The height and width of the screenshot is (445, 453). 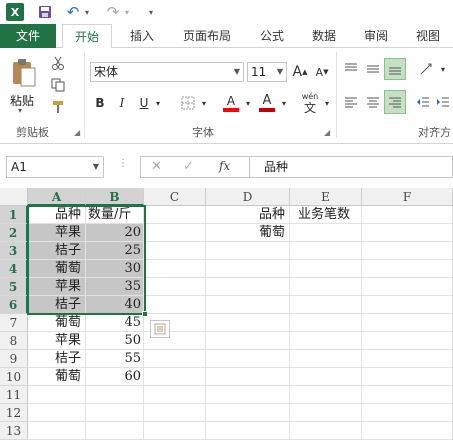 What do you see at coordinates (248, 323) in the screenshot?
I see `cell-d7` at bounding box center [248, 323].